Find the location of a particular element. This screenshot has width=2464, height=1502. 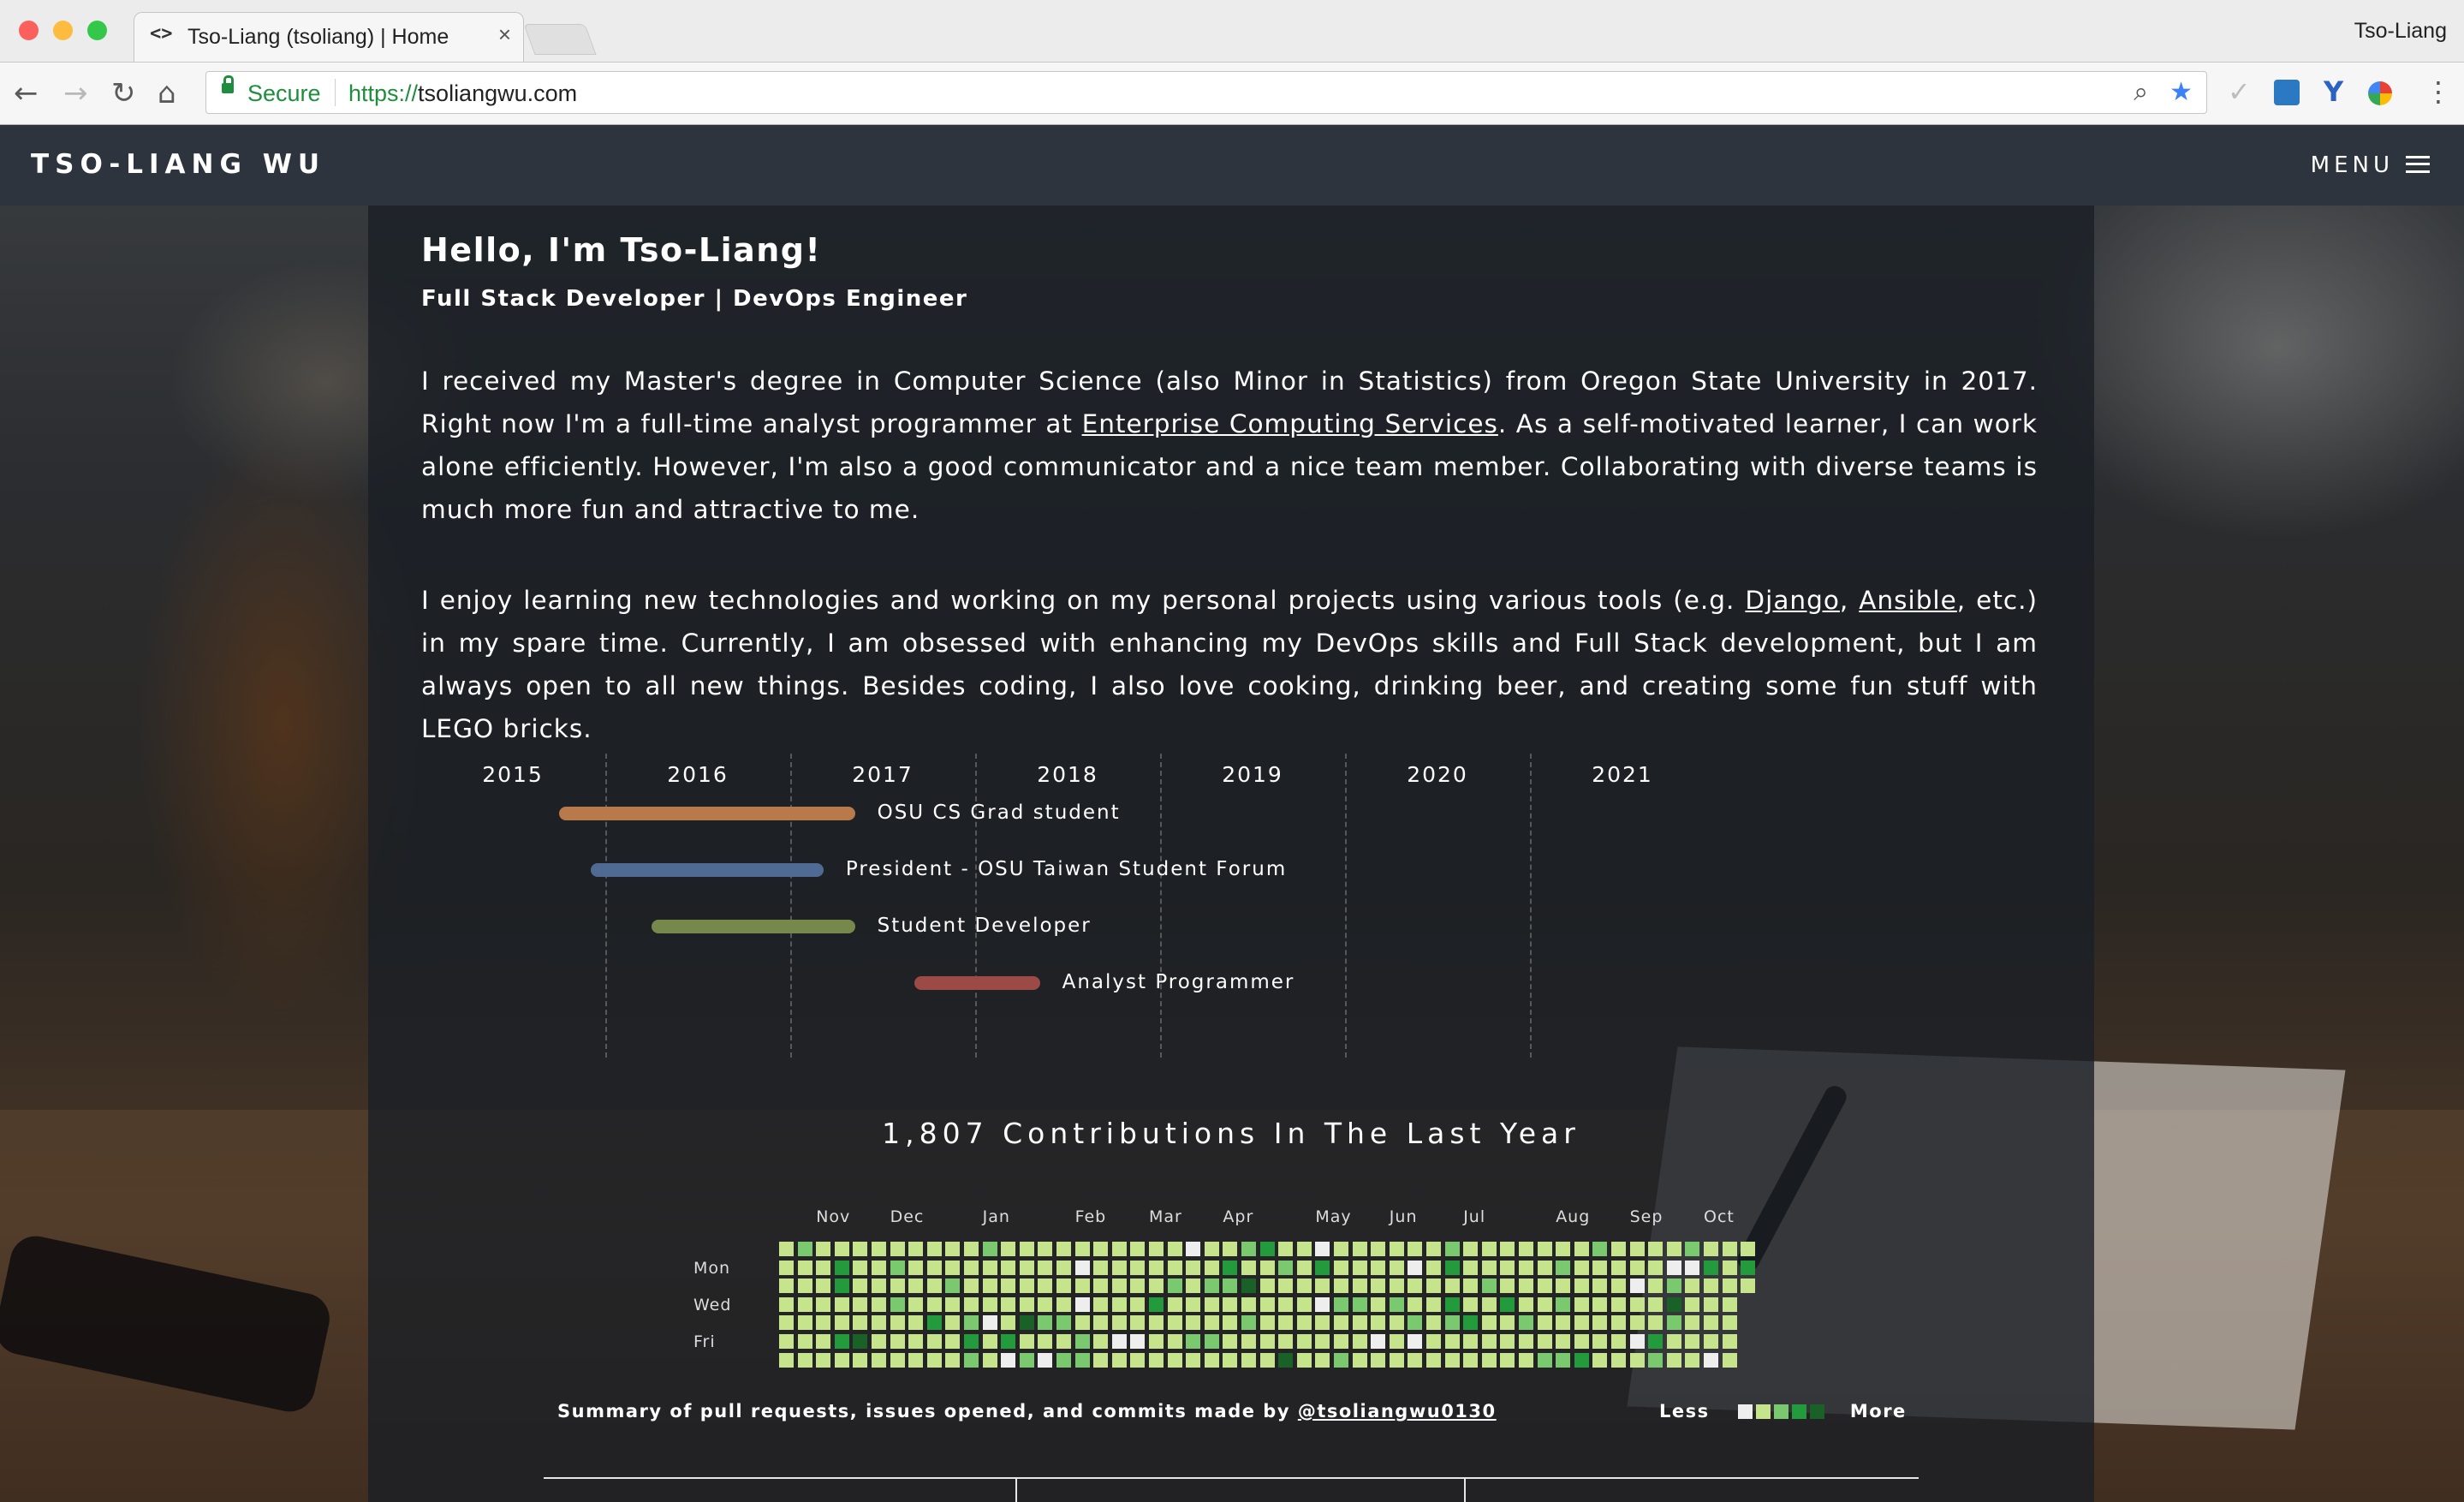

checkmark-extension-icon: ✓ is located at coordinates (2239, 92).